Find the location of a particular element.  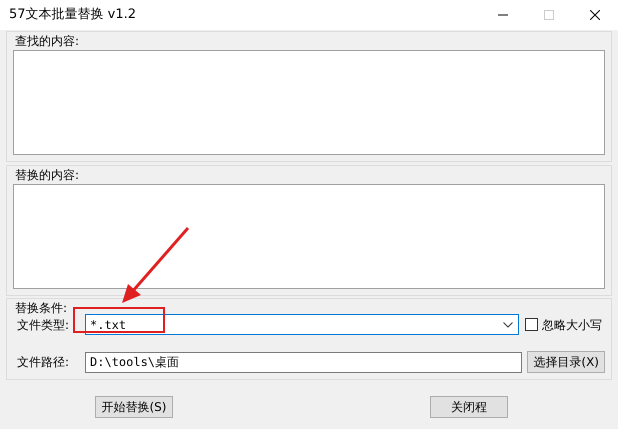

close-program-button: 关闭程 is located at coordinates (469, 407).